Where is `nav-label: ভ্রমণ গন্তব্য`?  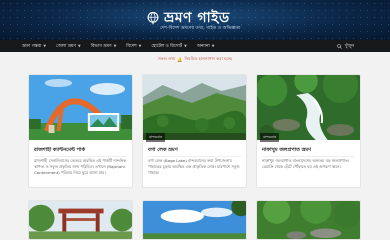
nav-label: ভ্রমণ গন্তব্য is located at coordinates (32, 46).